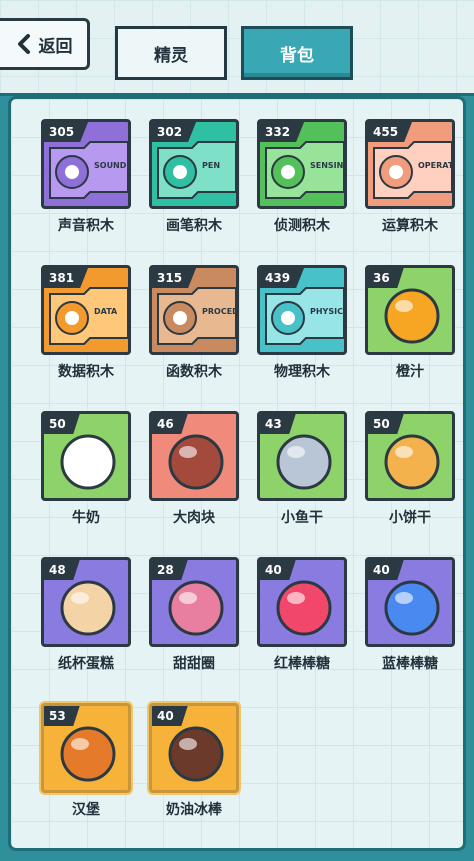 This screenshot has height=861, width=474. What do you see at coordinates (302, 518) in the screenshot?
I see `item-name: 小鱼干` at bounding box center [302, 518].